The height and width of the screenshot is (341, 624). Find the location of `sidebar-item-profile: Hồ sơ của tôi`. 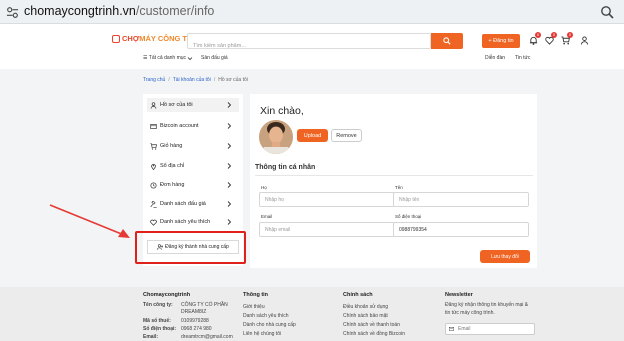

sidebar-item-profile: Hồ sơ của tôi is located at coordinates (193, 105).